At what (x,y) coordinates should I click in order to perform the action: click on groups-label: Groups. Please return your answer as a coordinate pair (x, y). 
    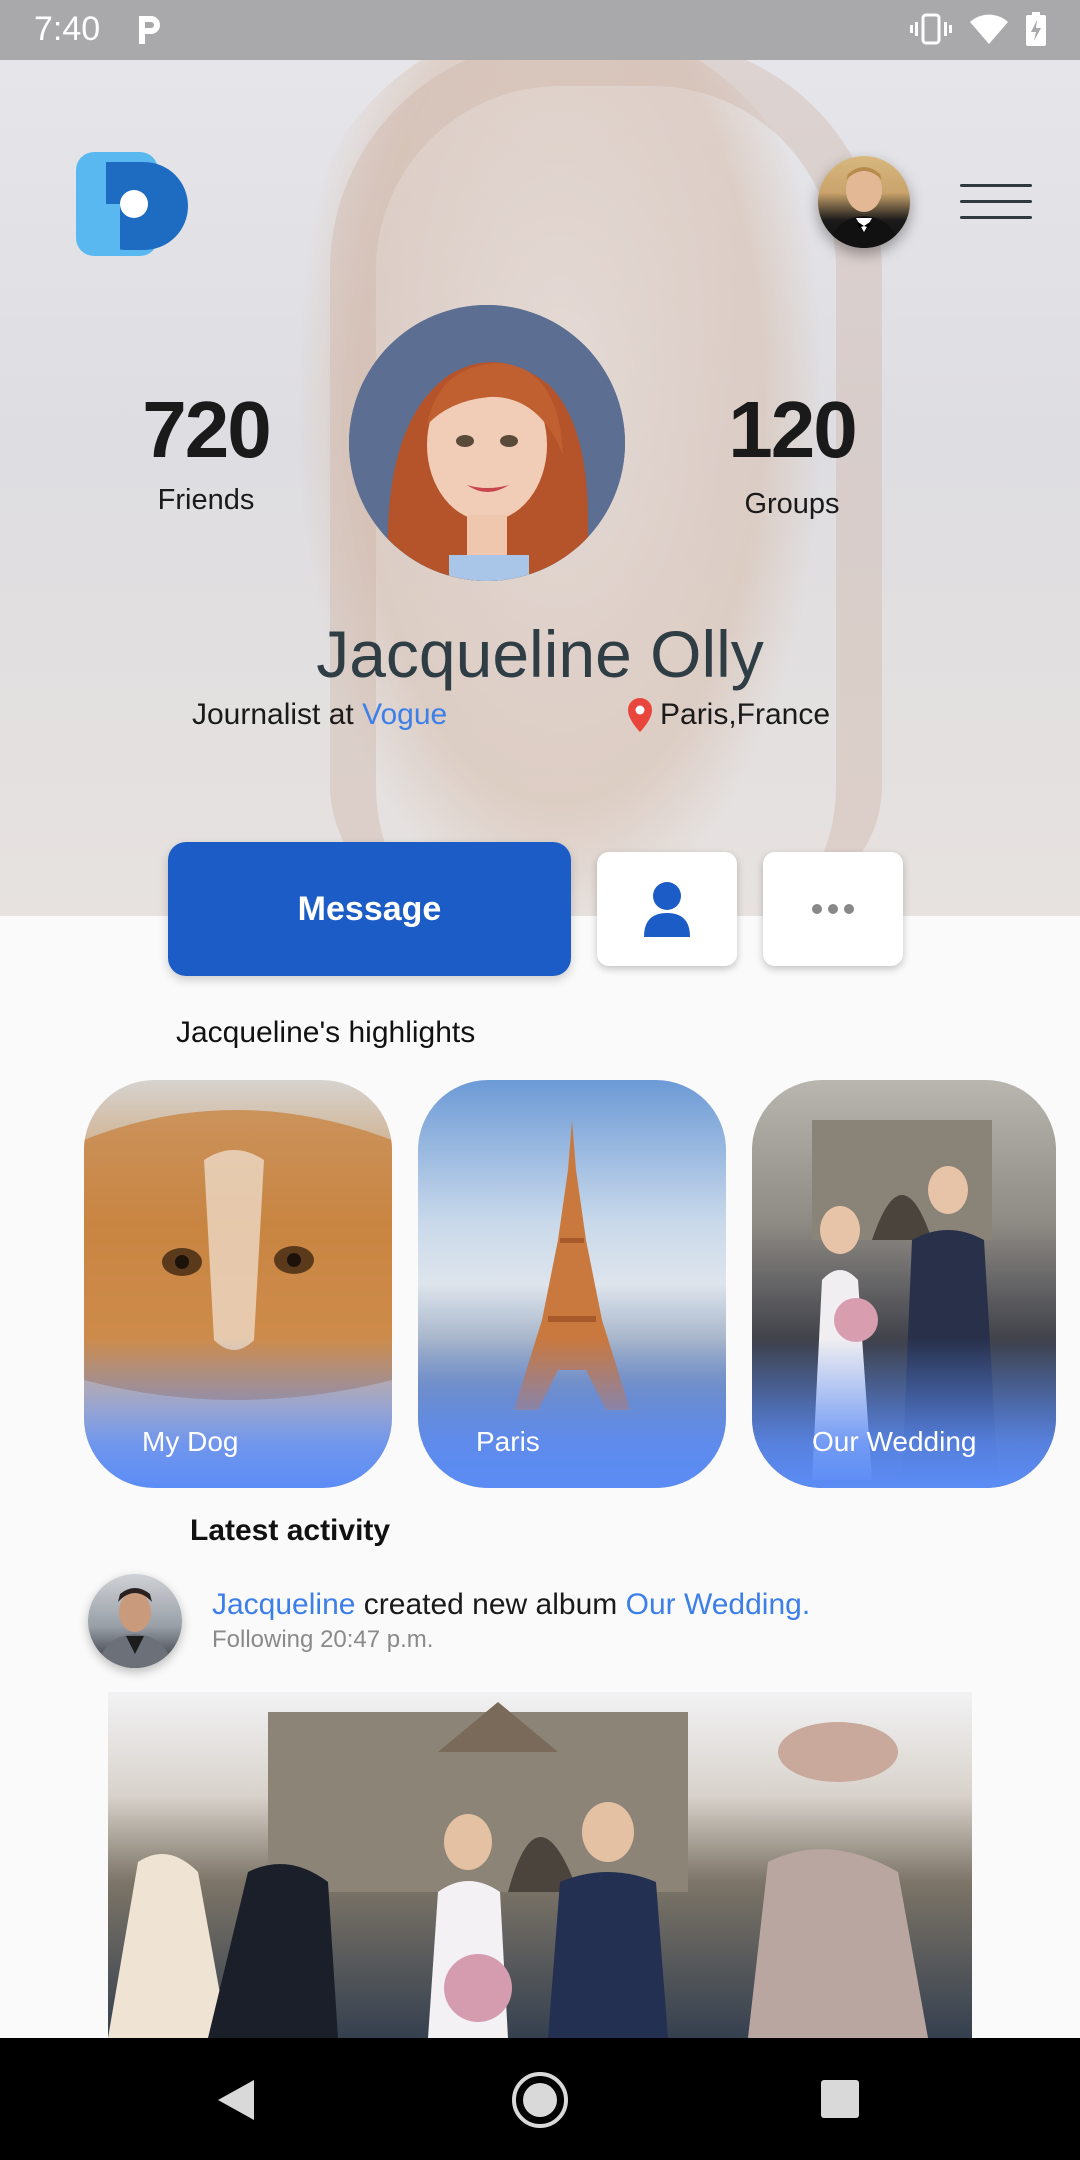
    Looking at the image, I should click on (792, 504).